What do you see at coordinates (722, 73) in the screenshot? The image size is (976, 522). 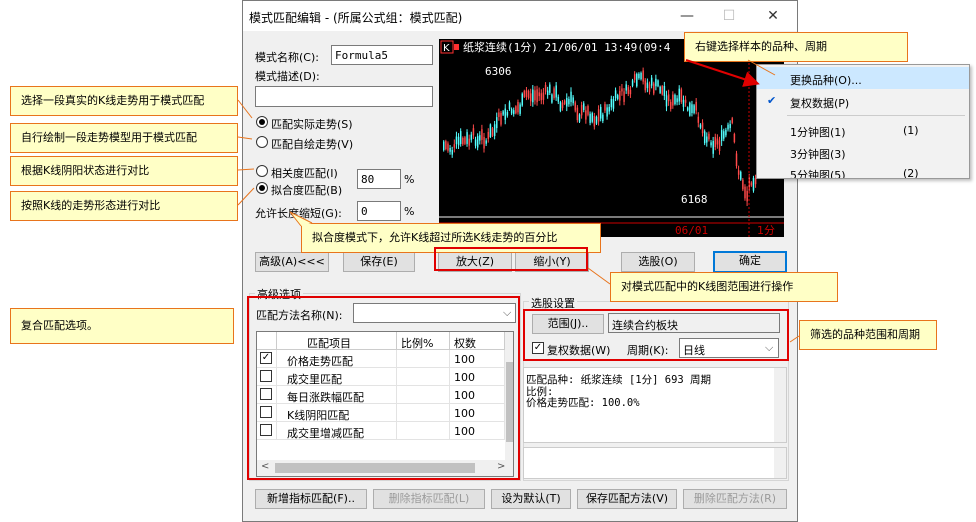 I see `arrow-right-click` at bounding box center [722, 73].